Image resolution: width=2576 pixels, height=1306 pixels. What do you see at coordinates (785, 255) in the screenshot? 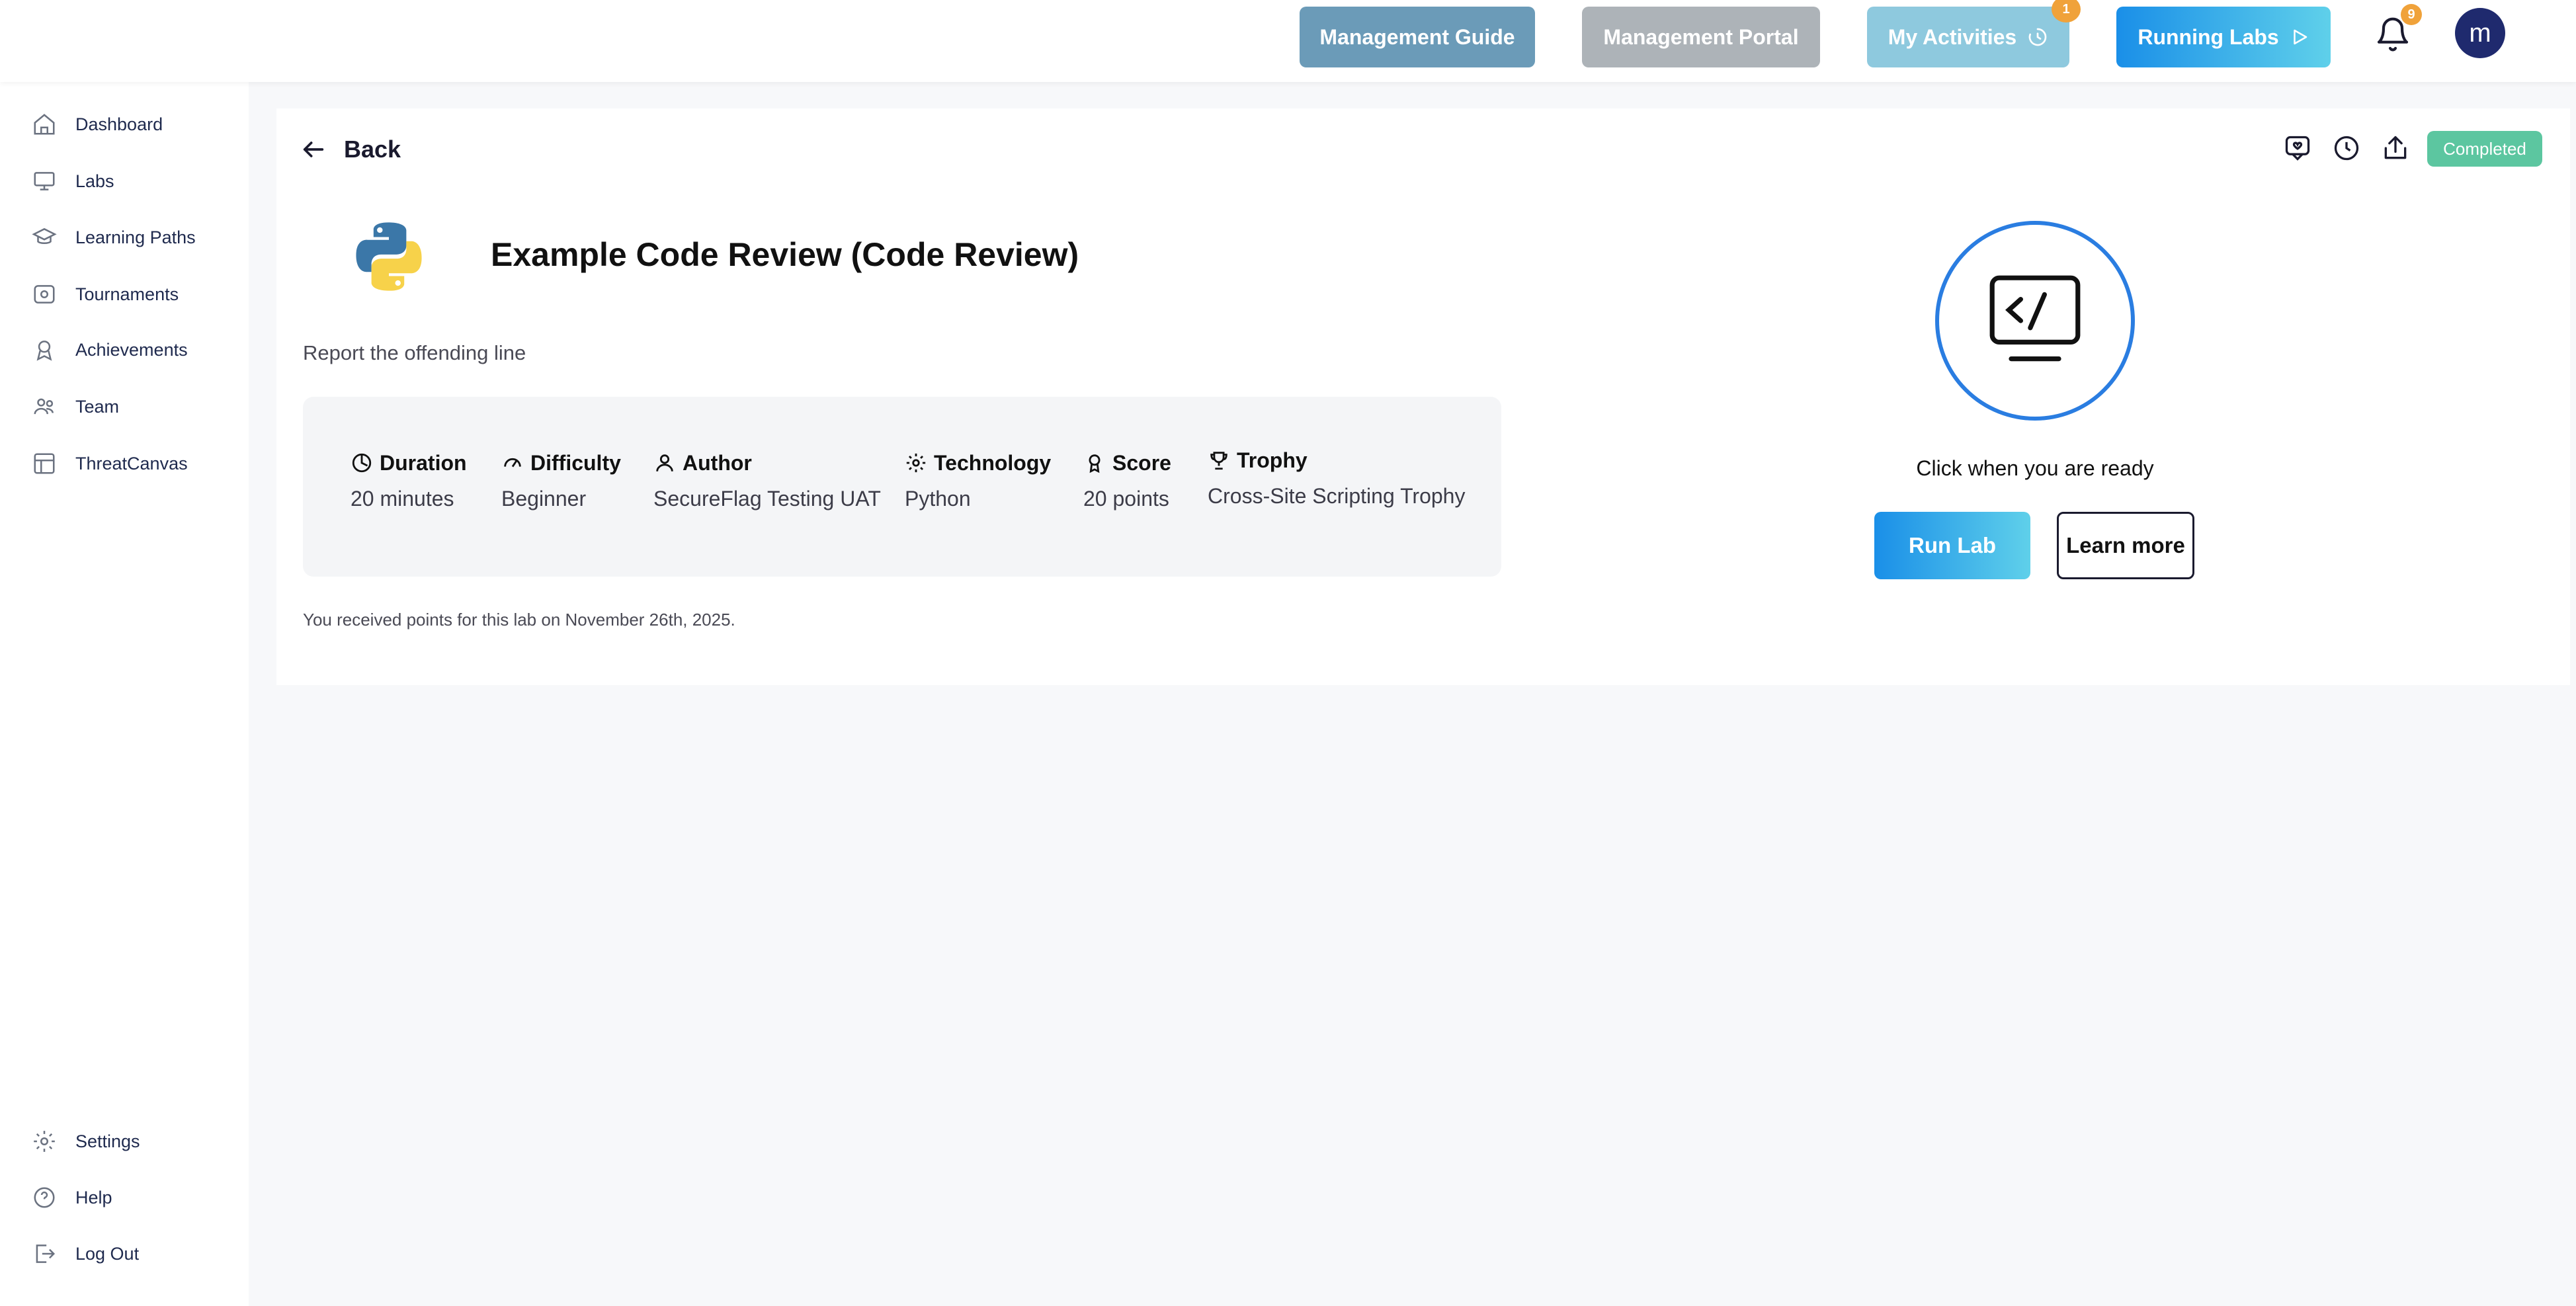
I see `lab-title: Example Code Review (Code Review)` at bounding box center [785, 255].